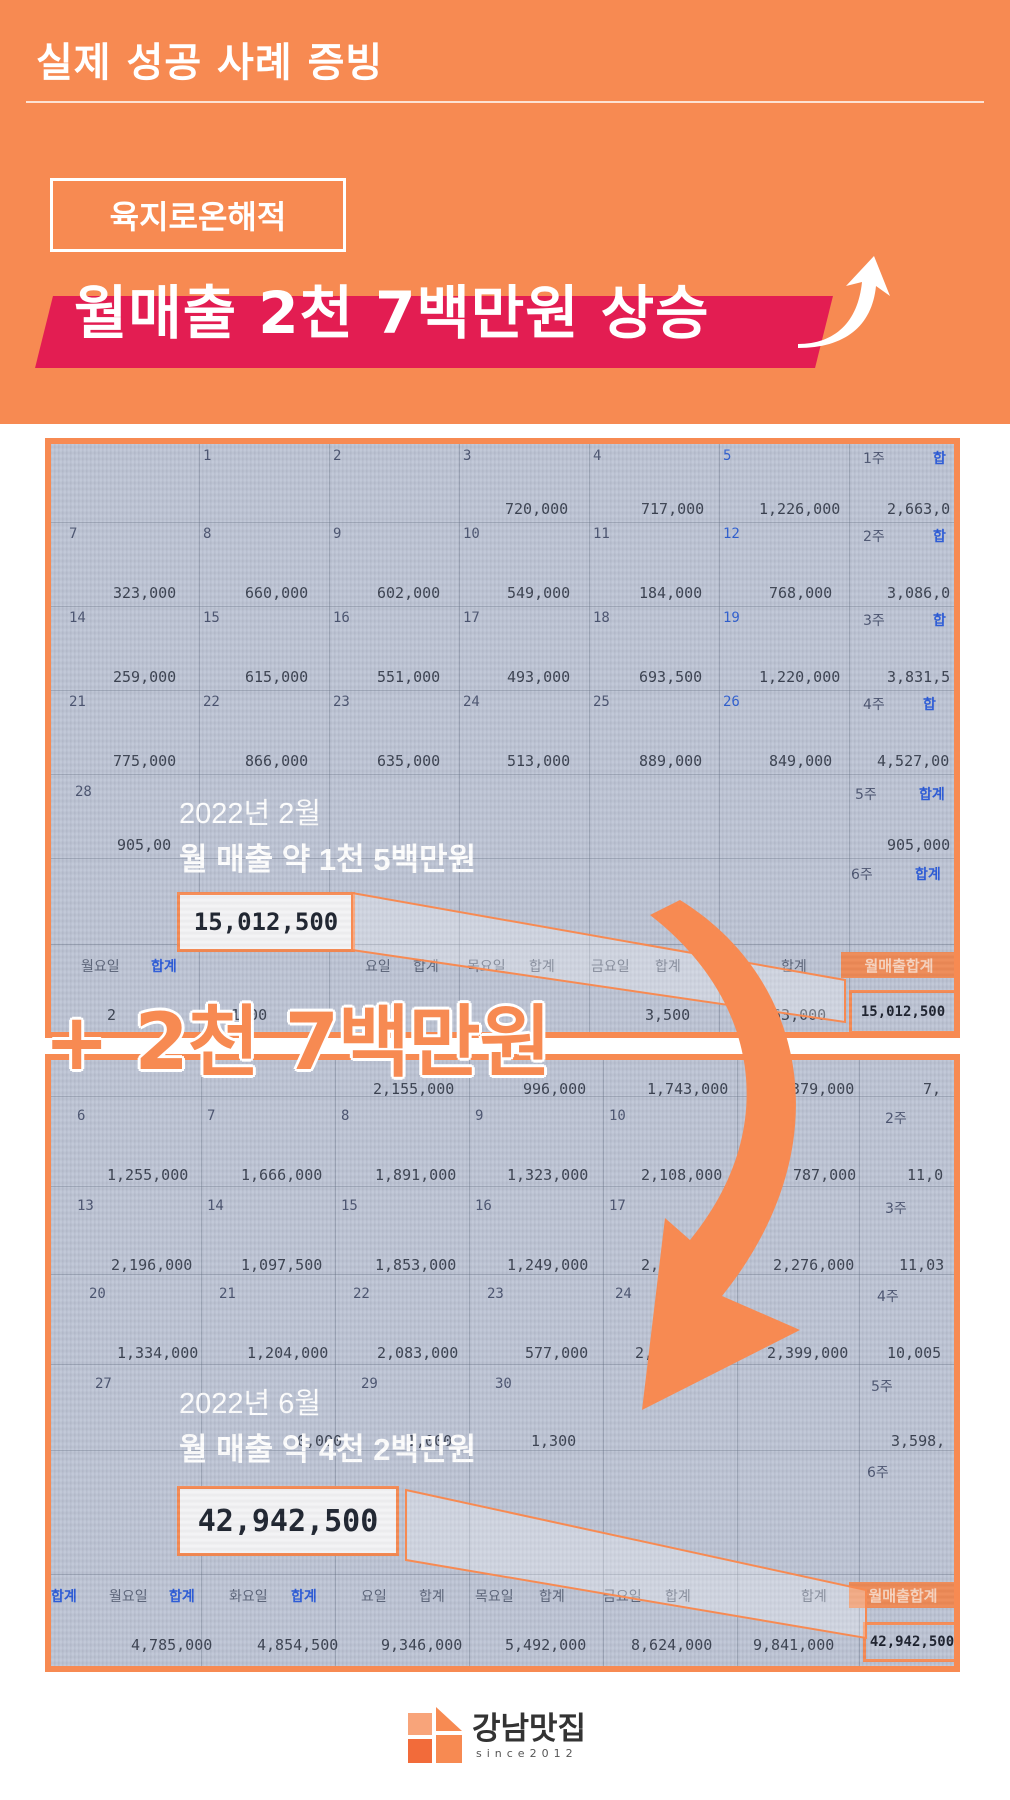 The image size is (1010, 1800). Describe the element at coordinates (844, 302) in the screenshot. I see `up-arrow-icon` at that location.